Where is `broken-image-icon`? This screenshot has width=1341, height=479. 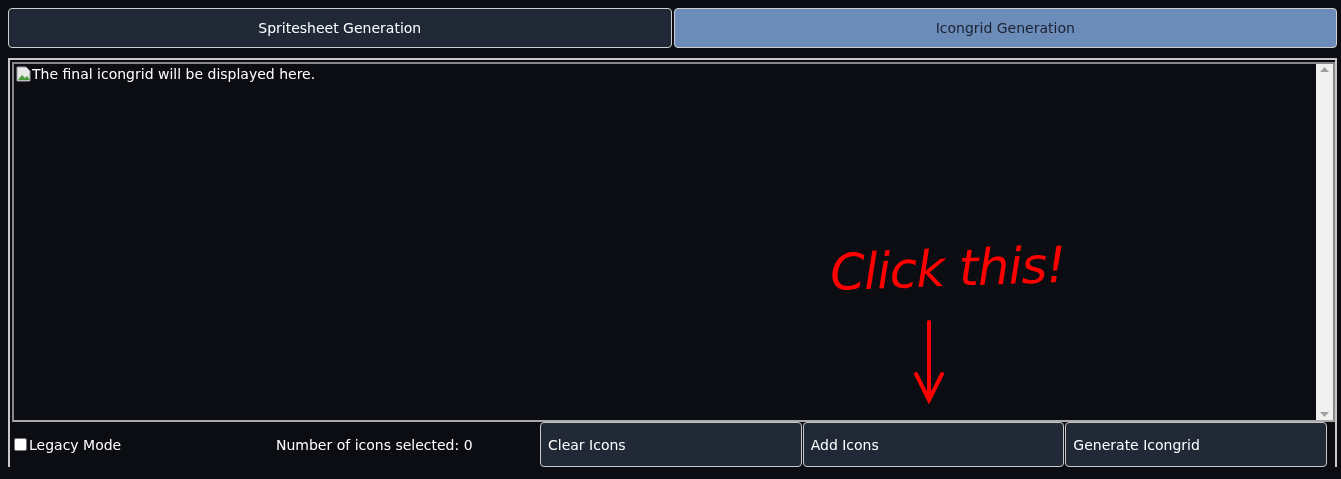
broken-image-icon is located at coordinates (24, 74).